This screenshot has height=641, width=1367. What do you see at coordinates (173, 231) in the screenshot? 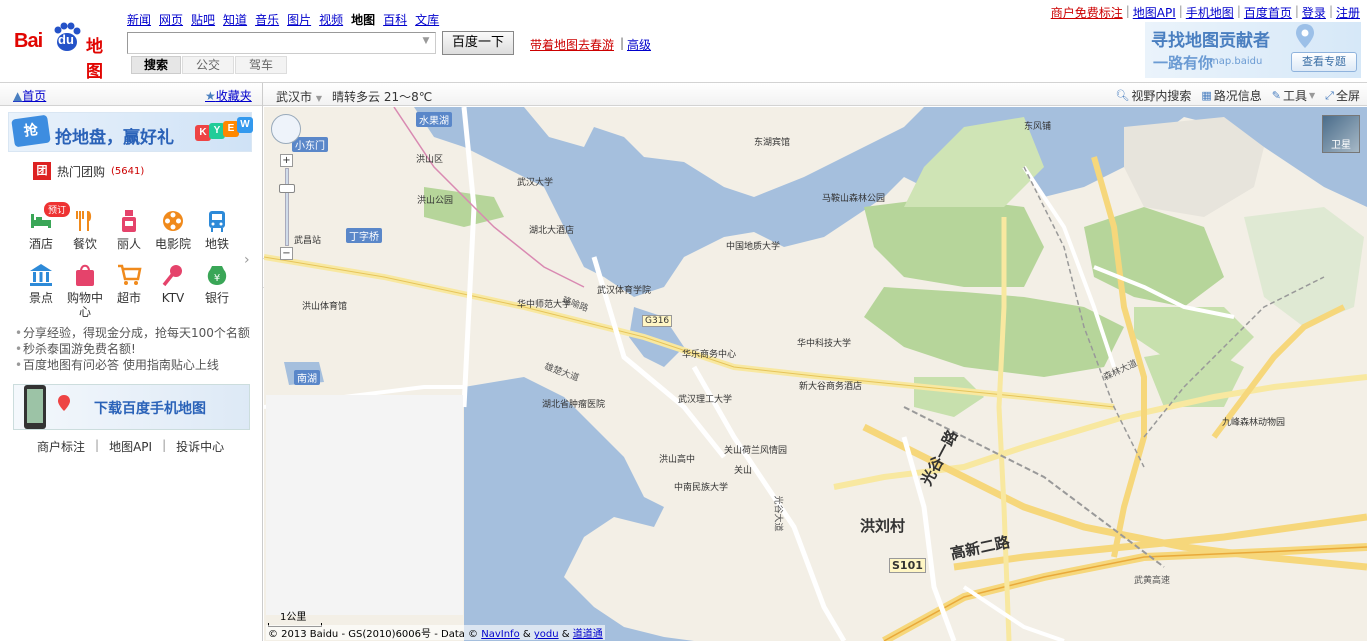
I see `category-cinema: 电影院` at bounding box center [173, 231].